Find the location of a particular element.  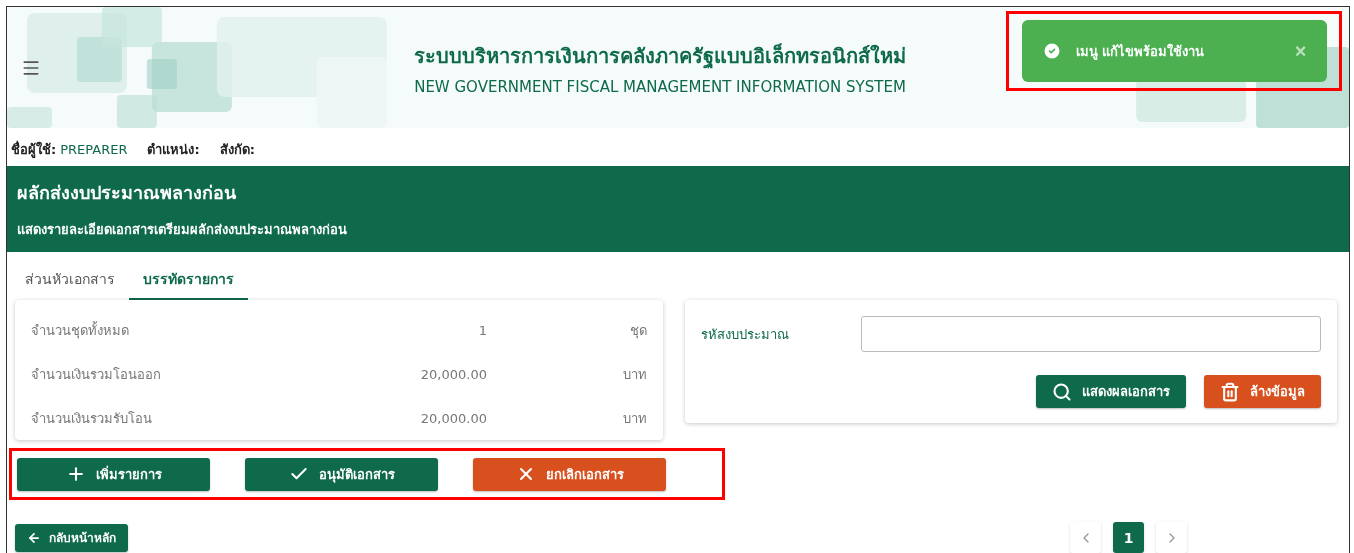

previous-page-button is located at coordinates (1085, 537).